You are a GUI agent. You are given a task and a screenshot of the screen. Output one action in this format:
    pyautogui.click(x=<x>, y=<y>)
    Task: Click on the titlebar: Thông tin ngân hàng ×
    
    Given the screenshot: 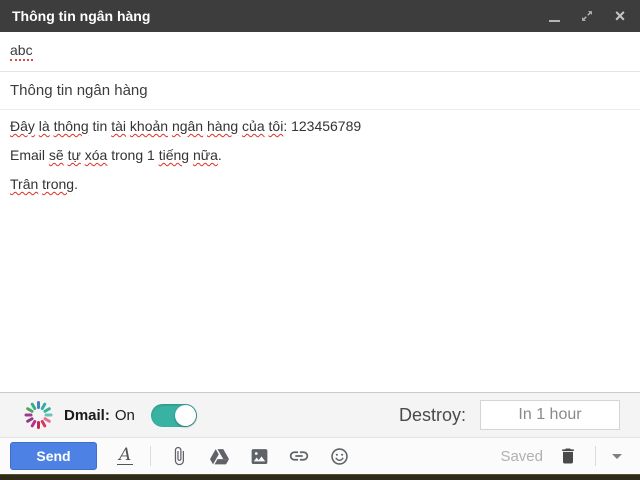 What is the action you would take?
    pyautogui.click(x=320, y=16)
    